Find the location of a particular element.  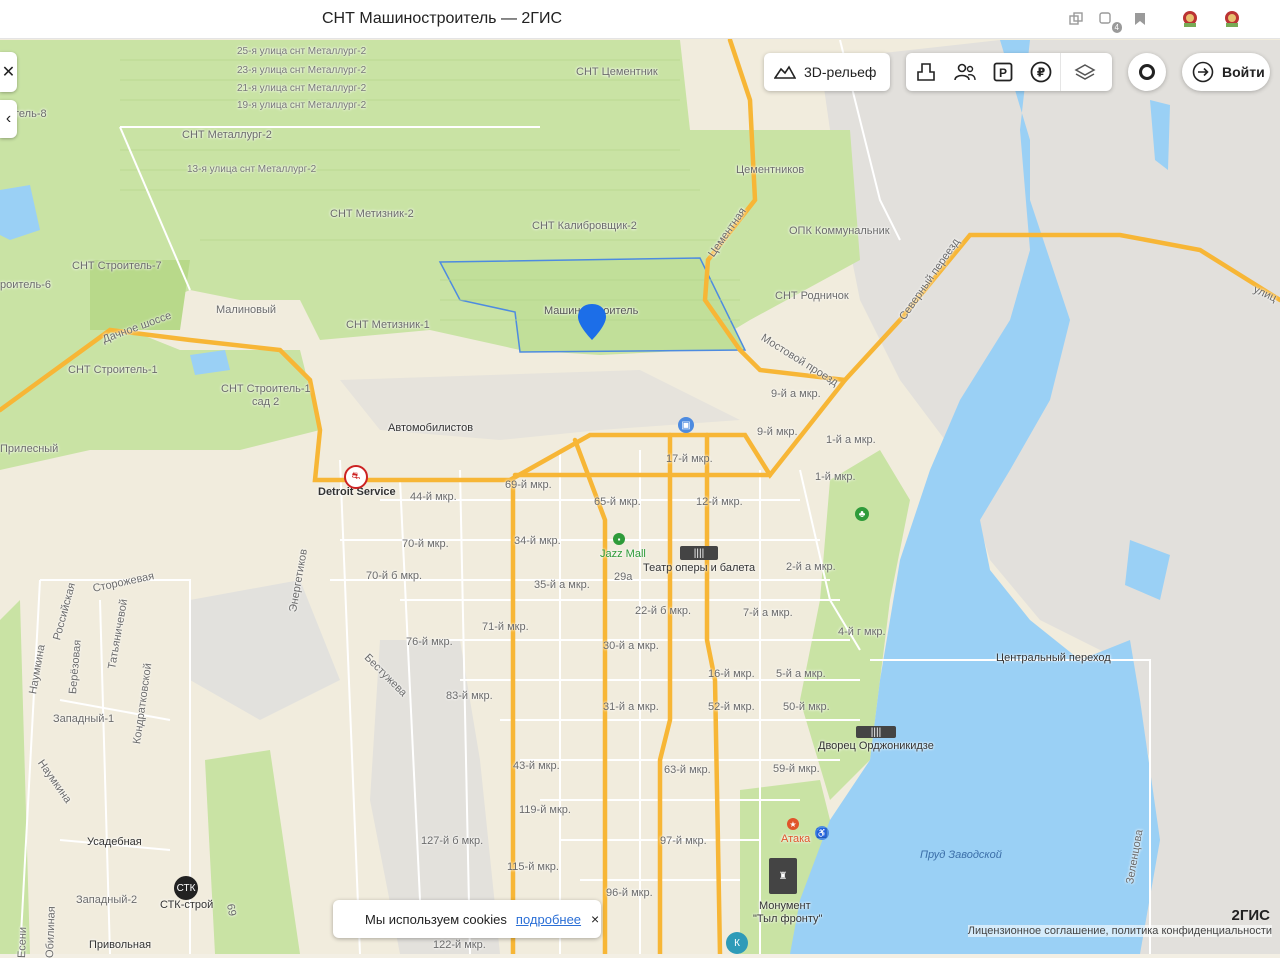

label-29a: 29а is located at coordinates (623, 577).